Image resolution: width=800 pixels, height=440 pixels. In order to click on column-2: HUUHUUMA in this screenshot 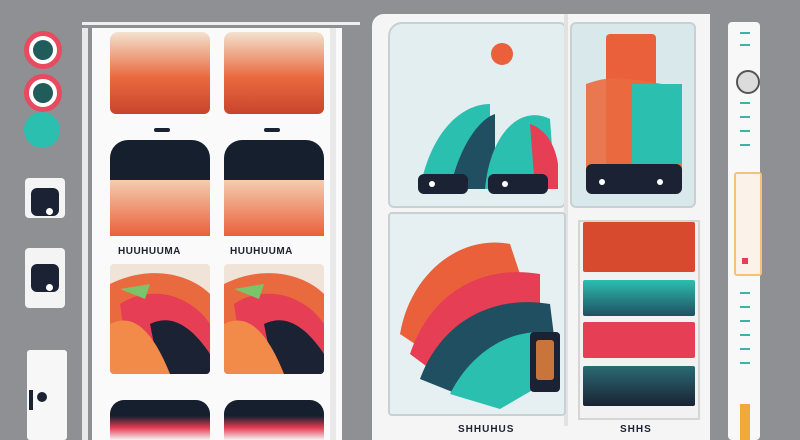, I will do `click(273, 234)`.